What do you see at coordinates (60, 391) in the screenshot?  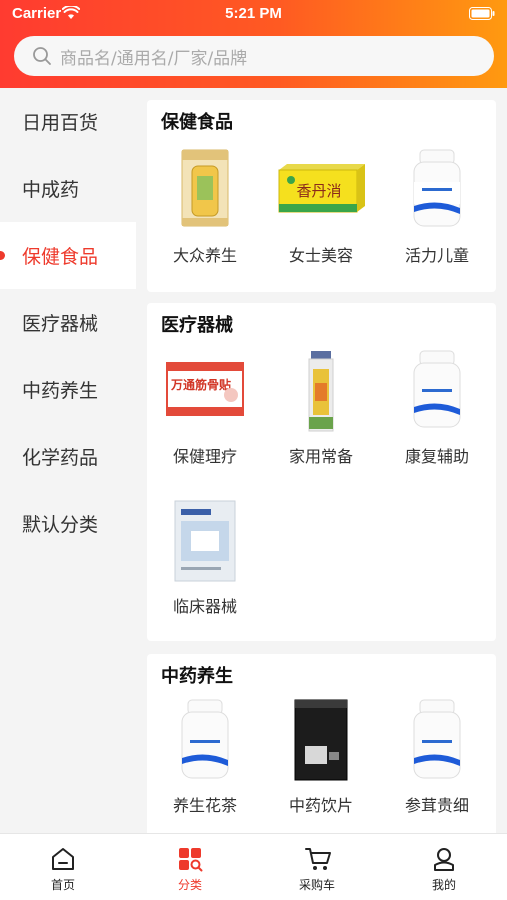 I see `sidebar-item-label: 中药养生` at bounding box center [60, 391].